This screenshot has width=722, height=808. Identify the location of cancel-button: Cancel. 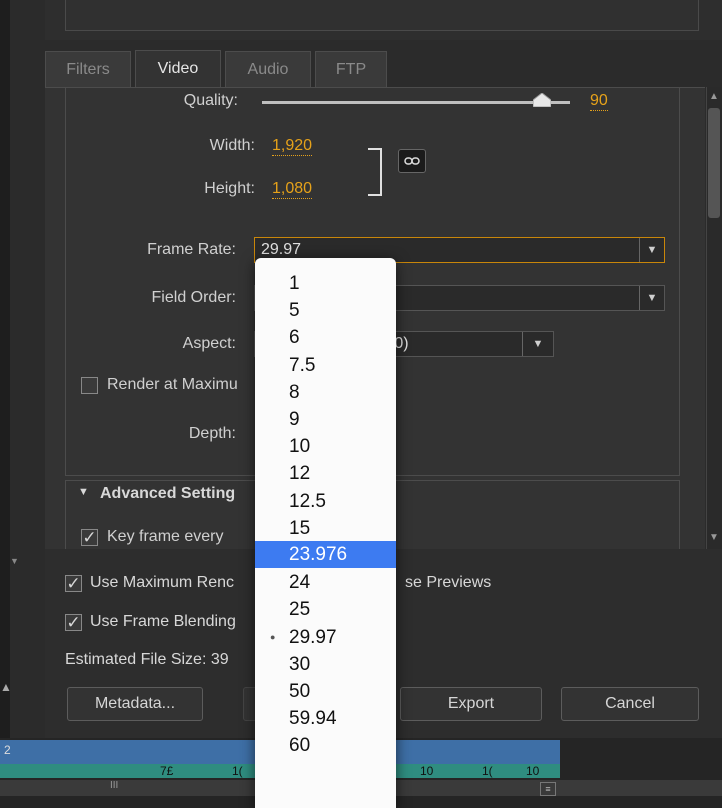
(630, 704).